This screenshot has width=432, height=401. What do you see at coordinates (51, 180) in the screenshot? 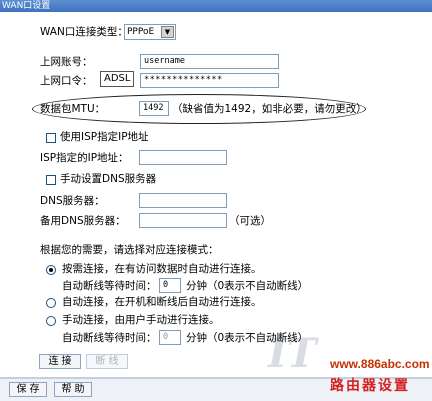
I see `manual-dns-checkbox` at bounding box center [51, 180].